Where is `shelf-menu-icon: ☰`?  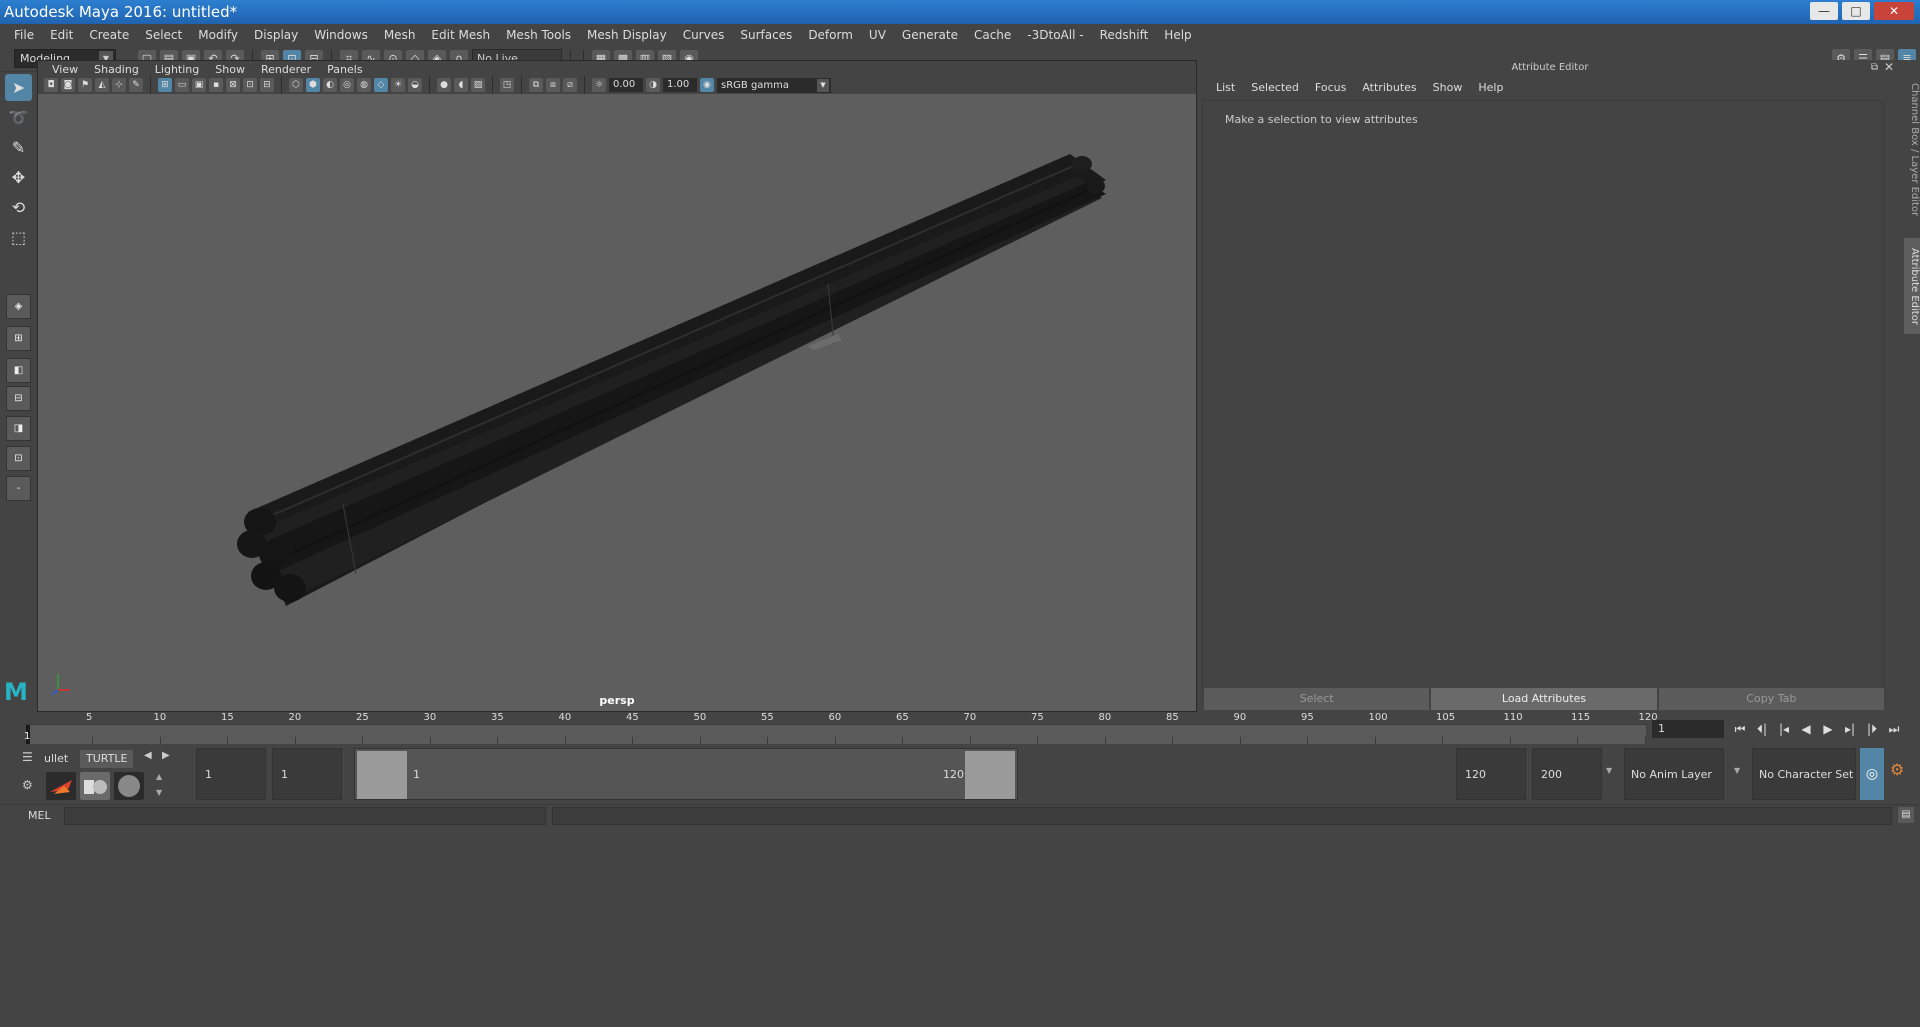
shelf-menu-icon: ☰ is located at coordinates (27, 757).